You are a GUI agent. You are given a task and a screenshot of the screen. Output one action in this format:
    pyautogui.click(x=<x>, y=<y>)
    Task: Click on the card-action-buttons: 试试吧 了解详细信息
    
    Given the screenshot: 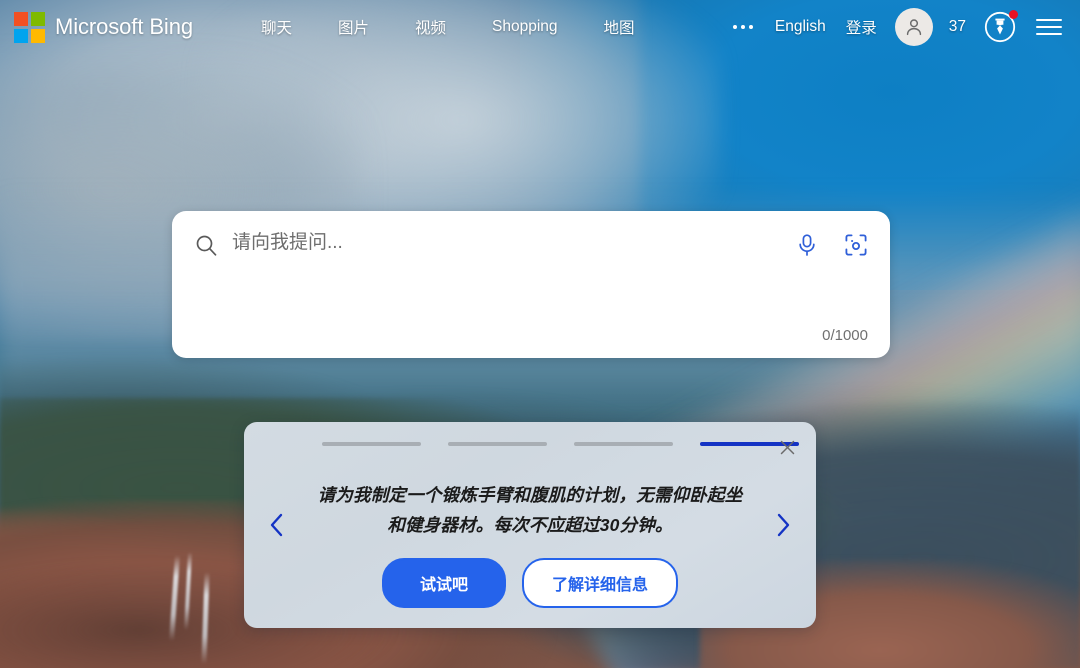 What is the action you would take?
    pyautogui.click(x=530, y=583)
    